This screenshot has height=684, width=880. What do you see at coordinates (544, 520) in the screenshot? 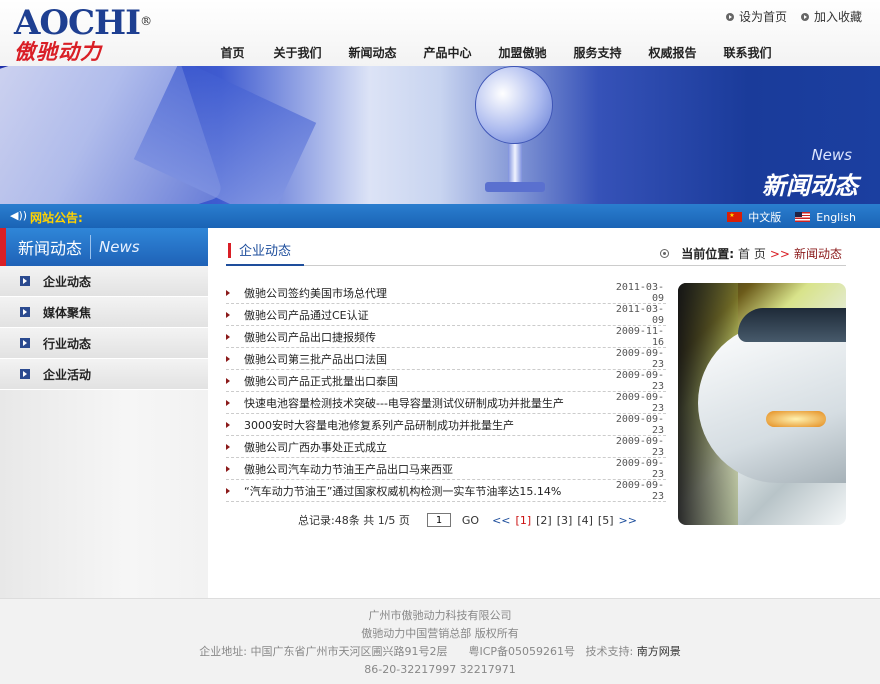
I see `page-link-2: [2]` at bounding box center [544, 520].